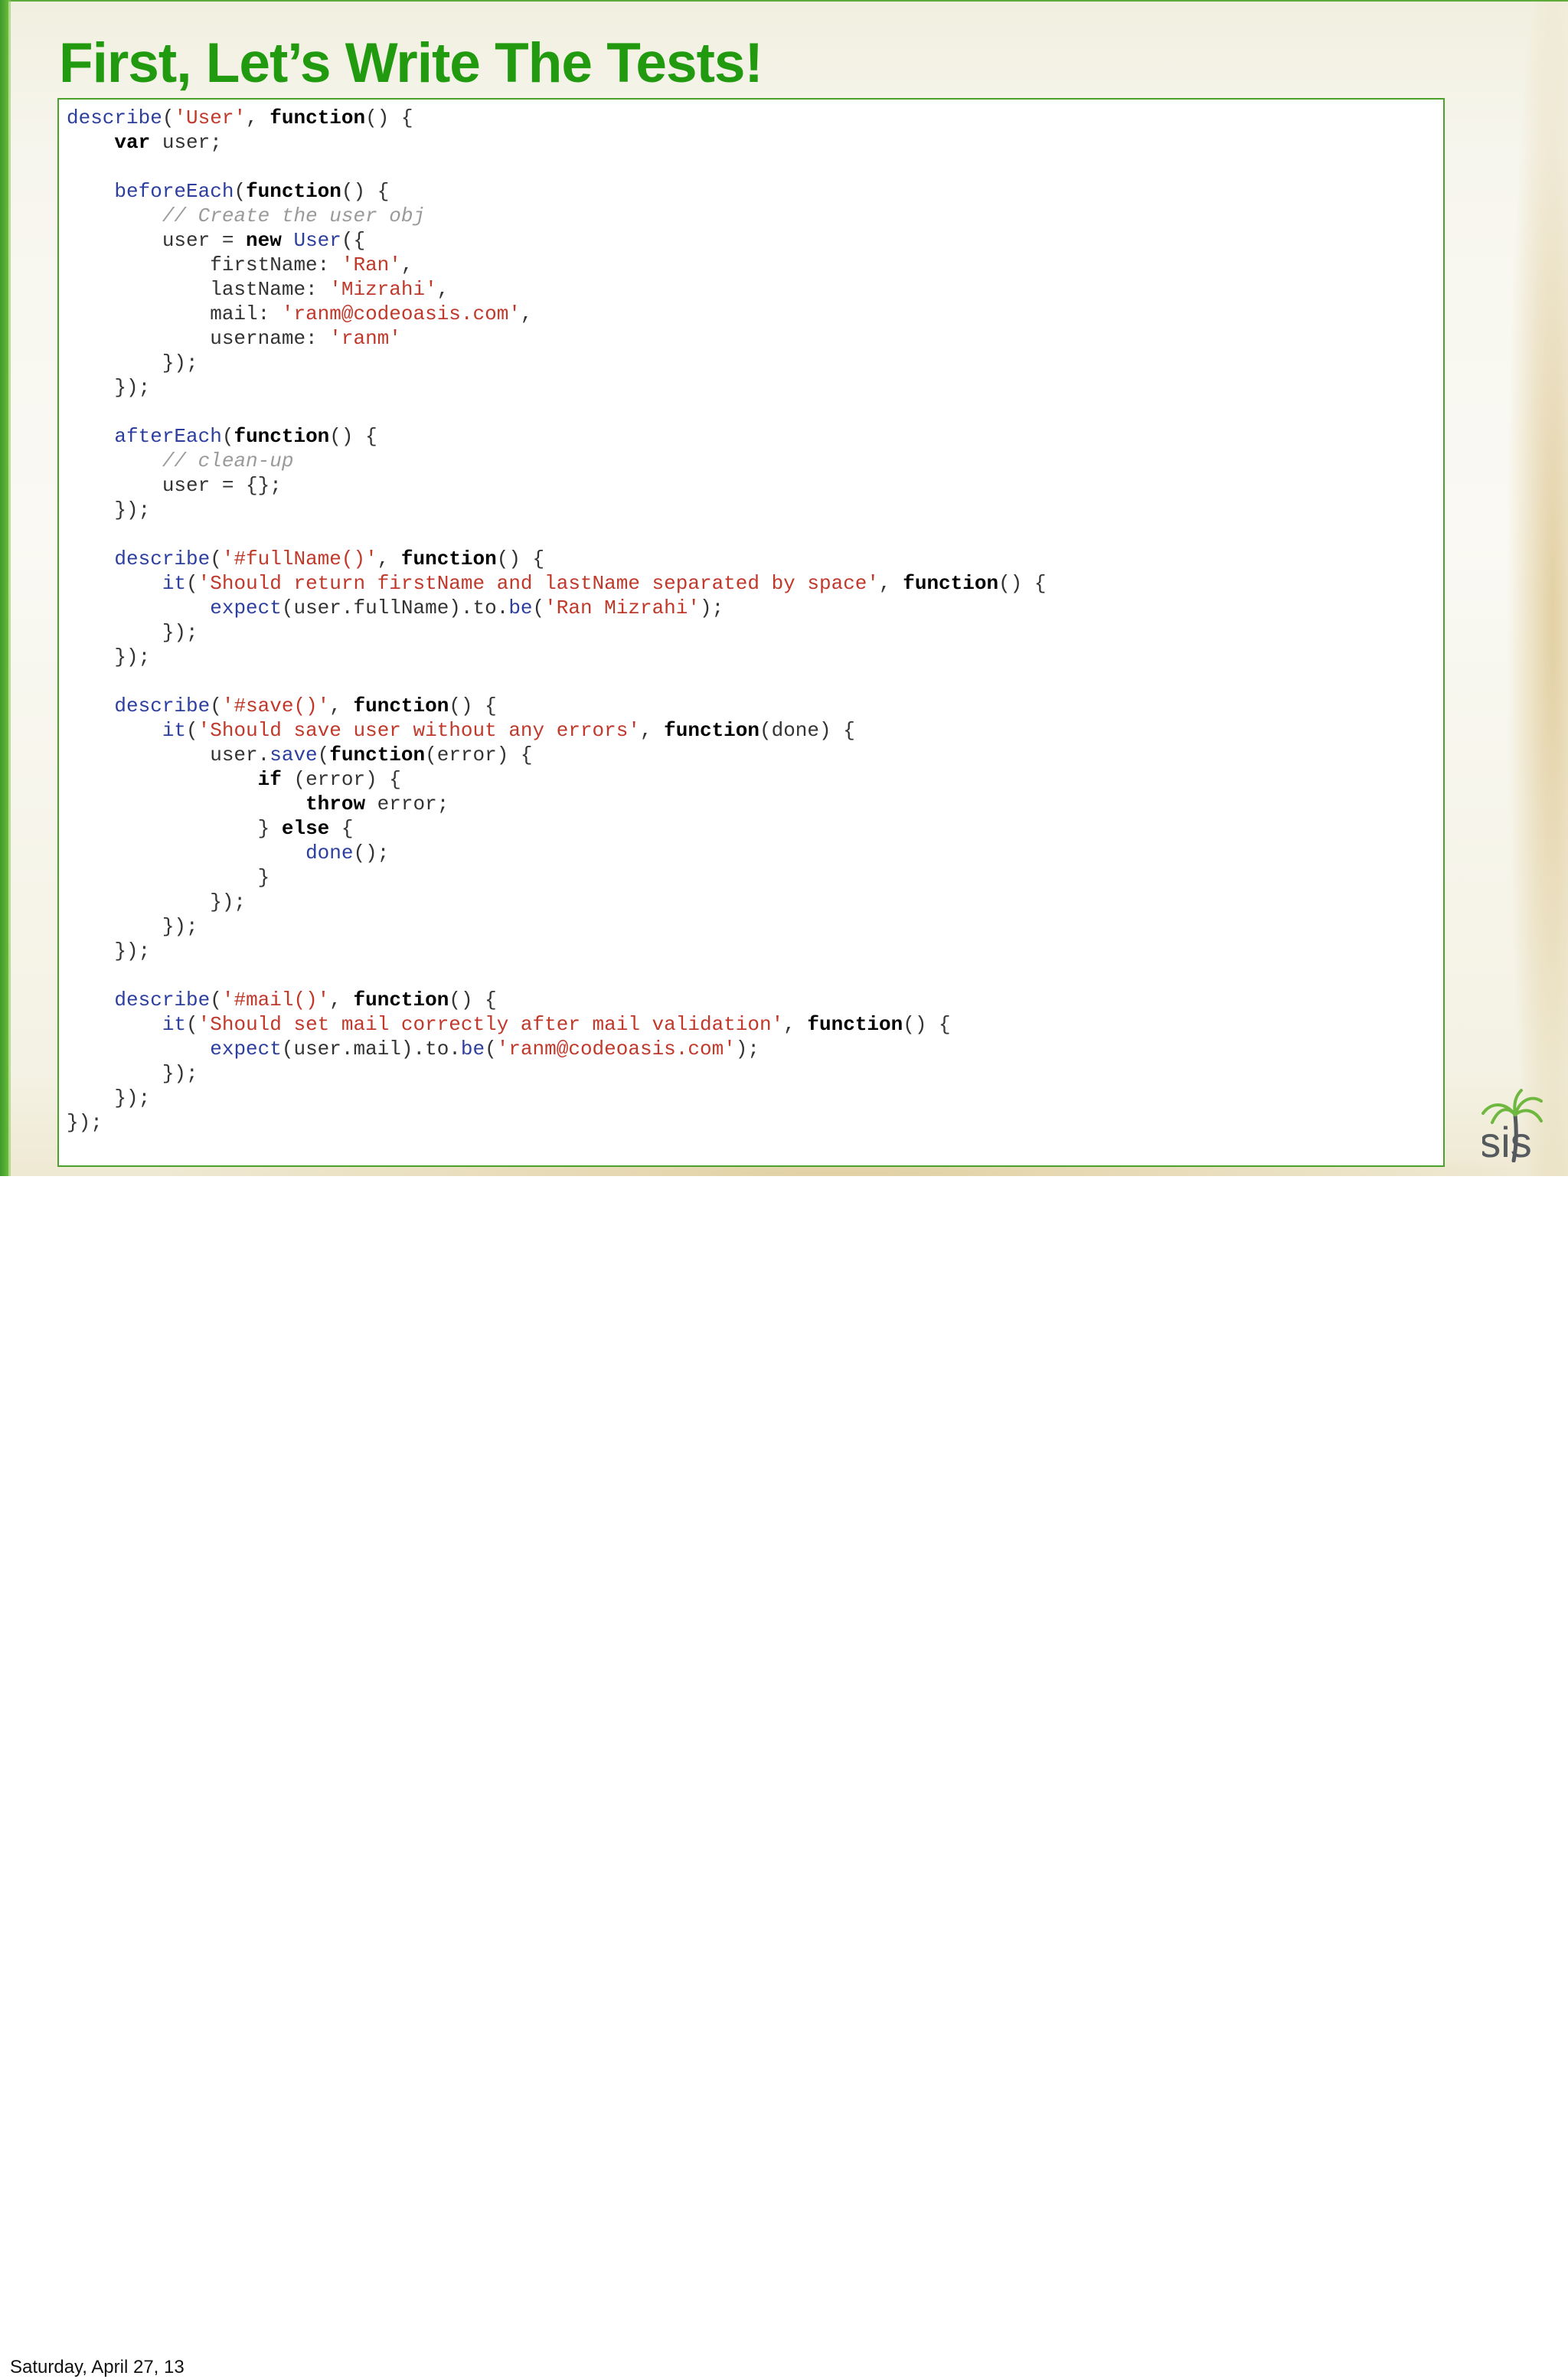 The image size is (1568, 2379). Describe the element at coordinates (4, 588) in the screenshot. I see `left-accent-bar` at that location.